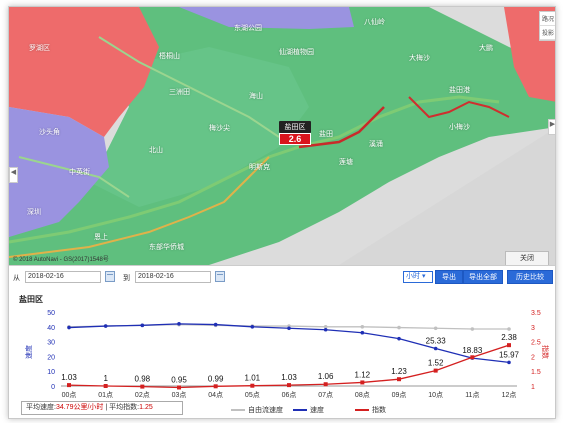 This screenshot has width=564, height=423. I want to click on index-data-label: 1.23, so click(399, 371).